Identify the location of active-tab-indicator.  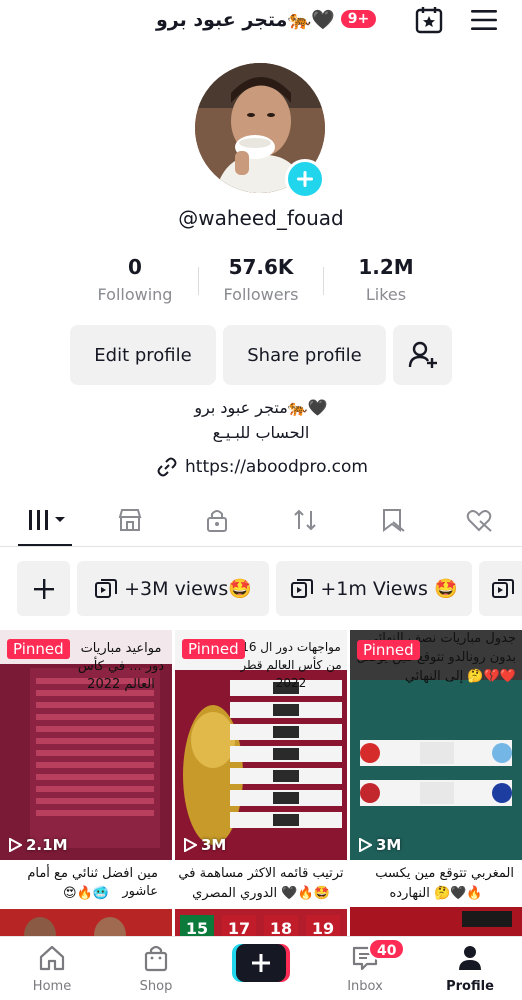
(45, 545).